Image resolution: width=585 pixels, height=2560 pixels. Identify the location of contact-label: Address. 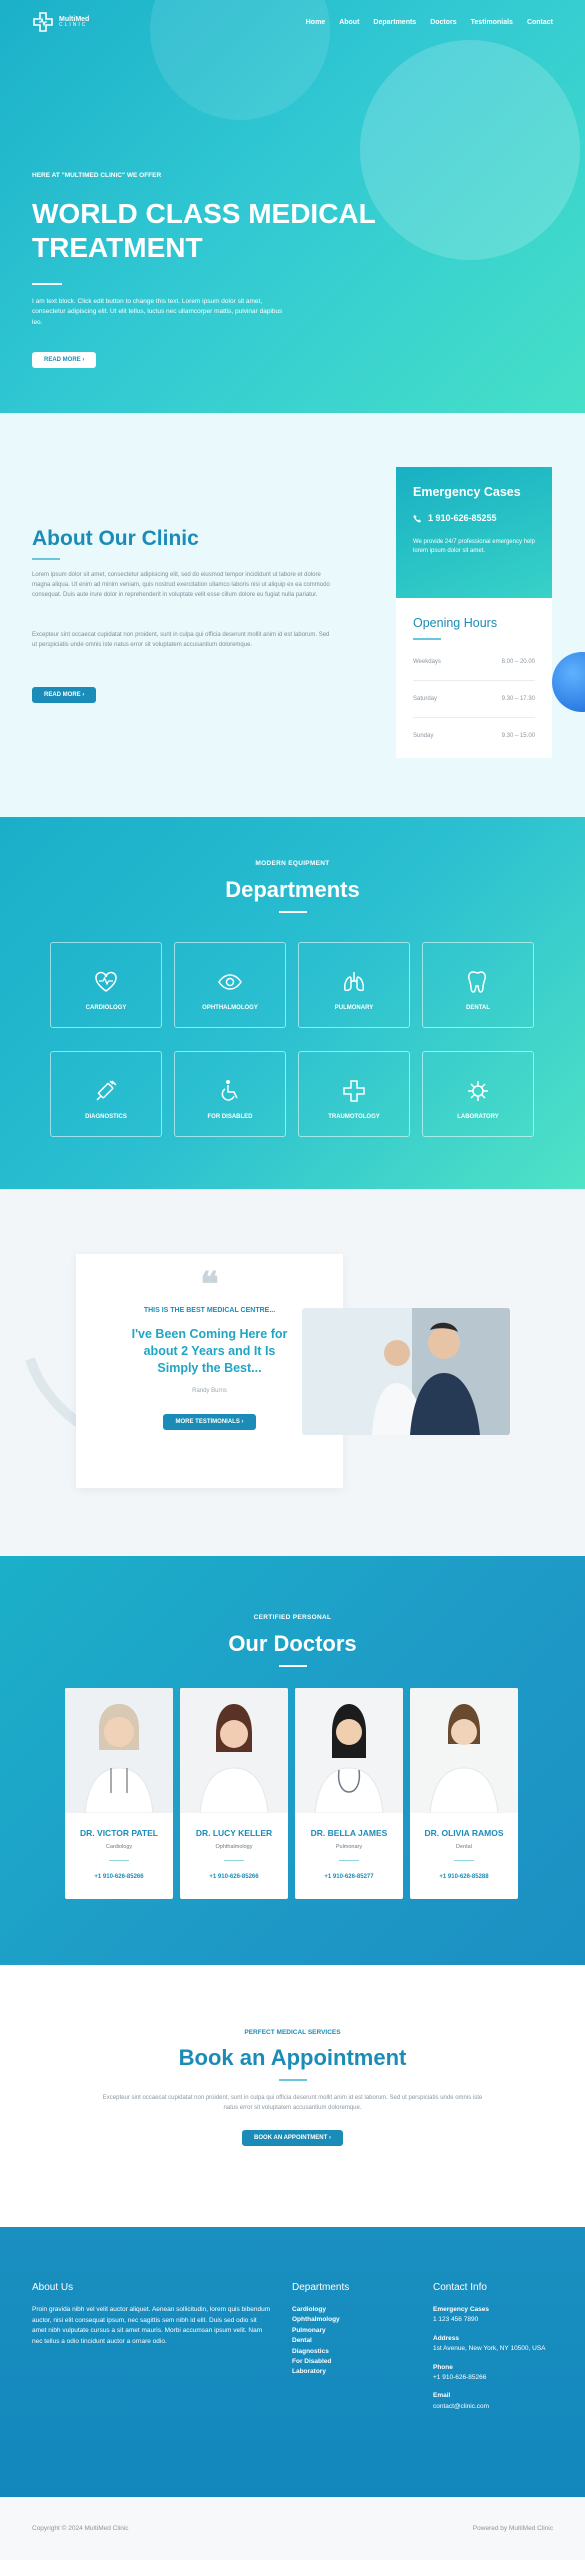
(446, 2338).